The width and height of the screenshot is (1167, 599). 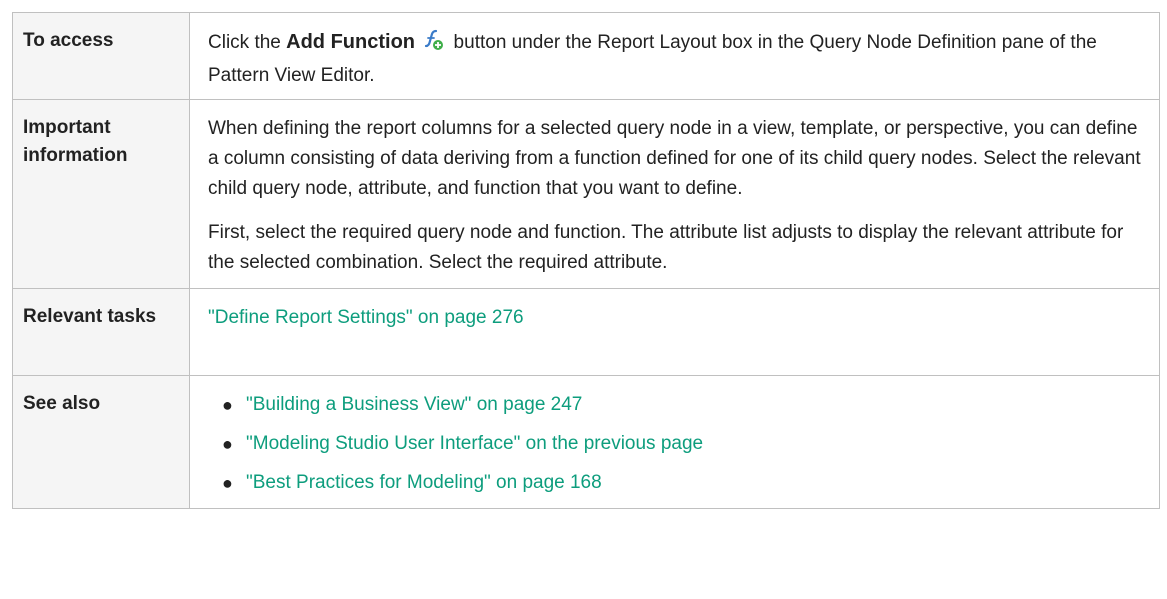 I want to click on row-content-relevant-tasks: "Define Report Settings" on page 276, so click(x=674, y=332).